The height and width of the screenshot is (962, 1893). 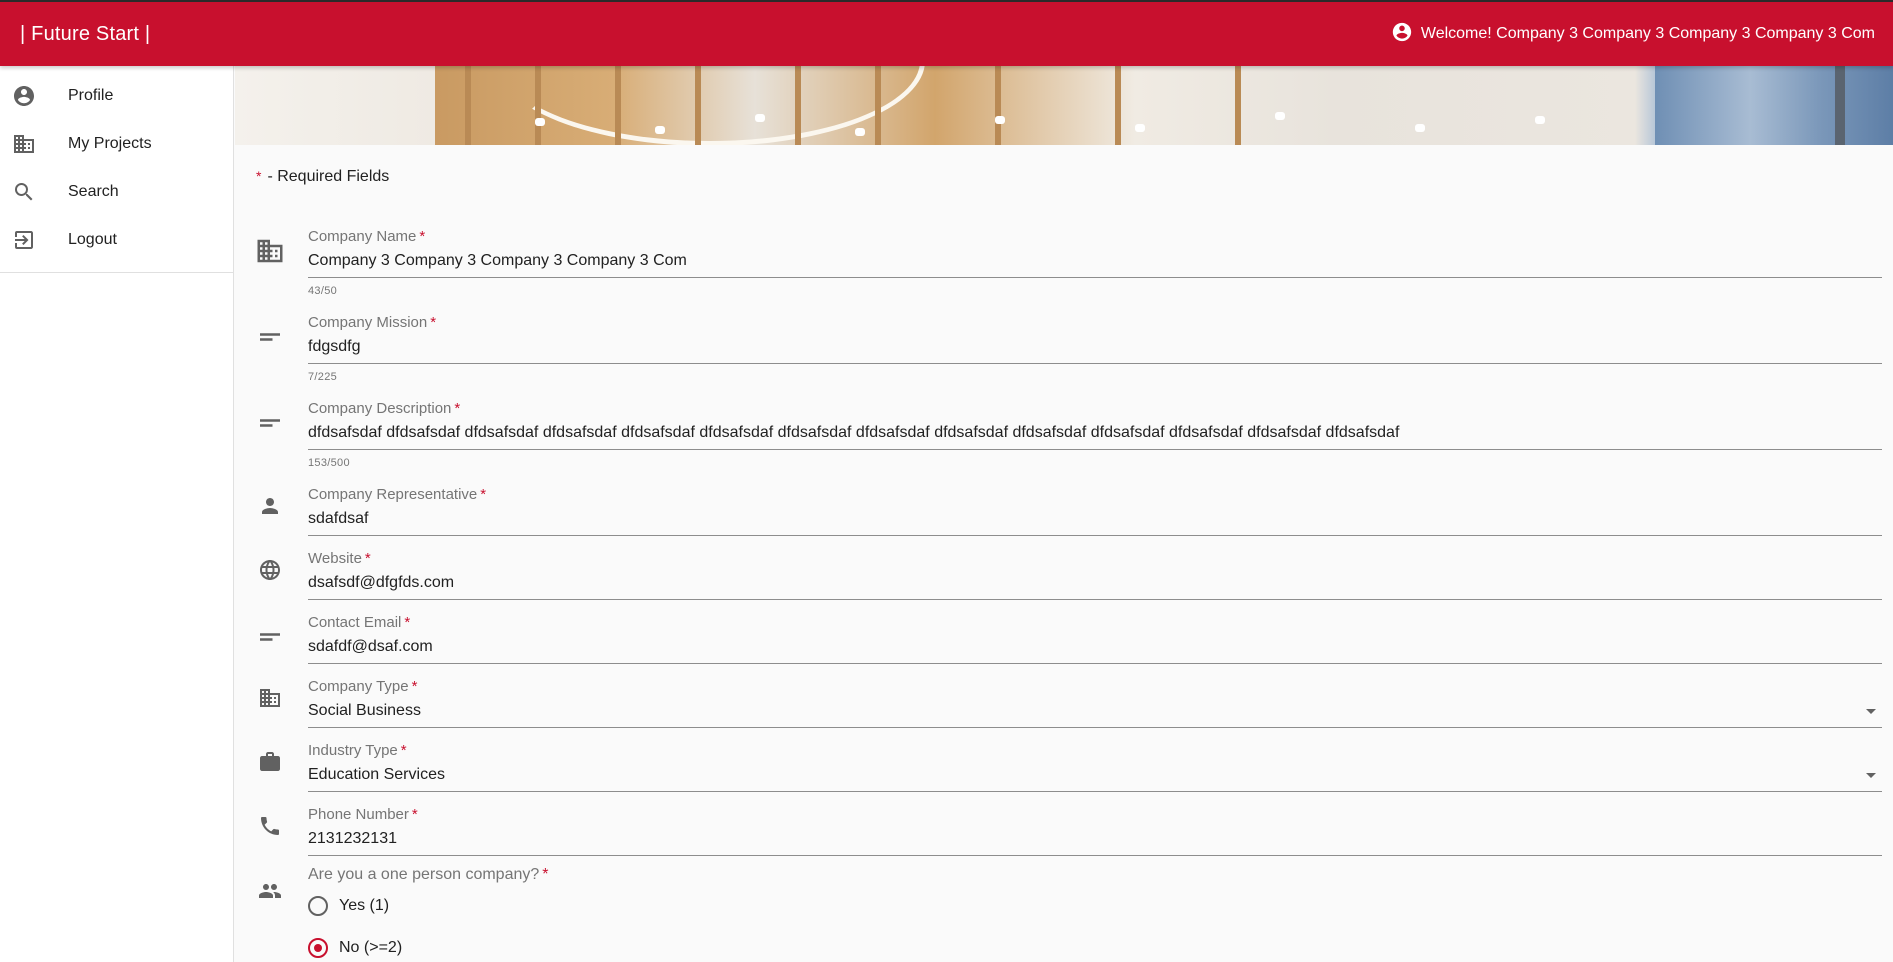 I want to click on company-representative-input: sdafdsaf, so click(x=1095, y=521).